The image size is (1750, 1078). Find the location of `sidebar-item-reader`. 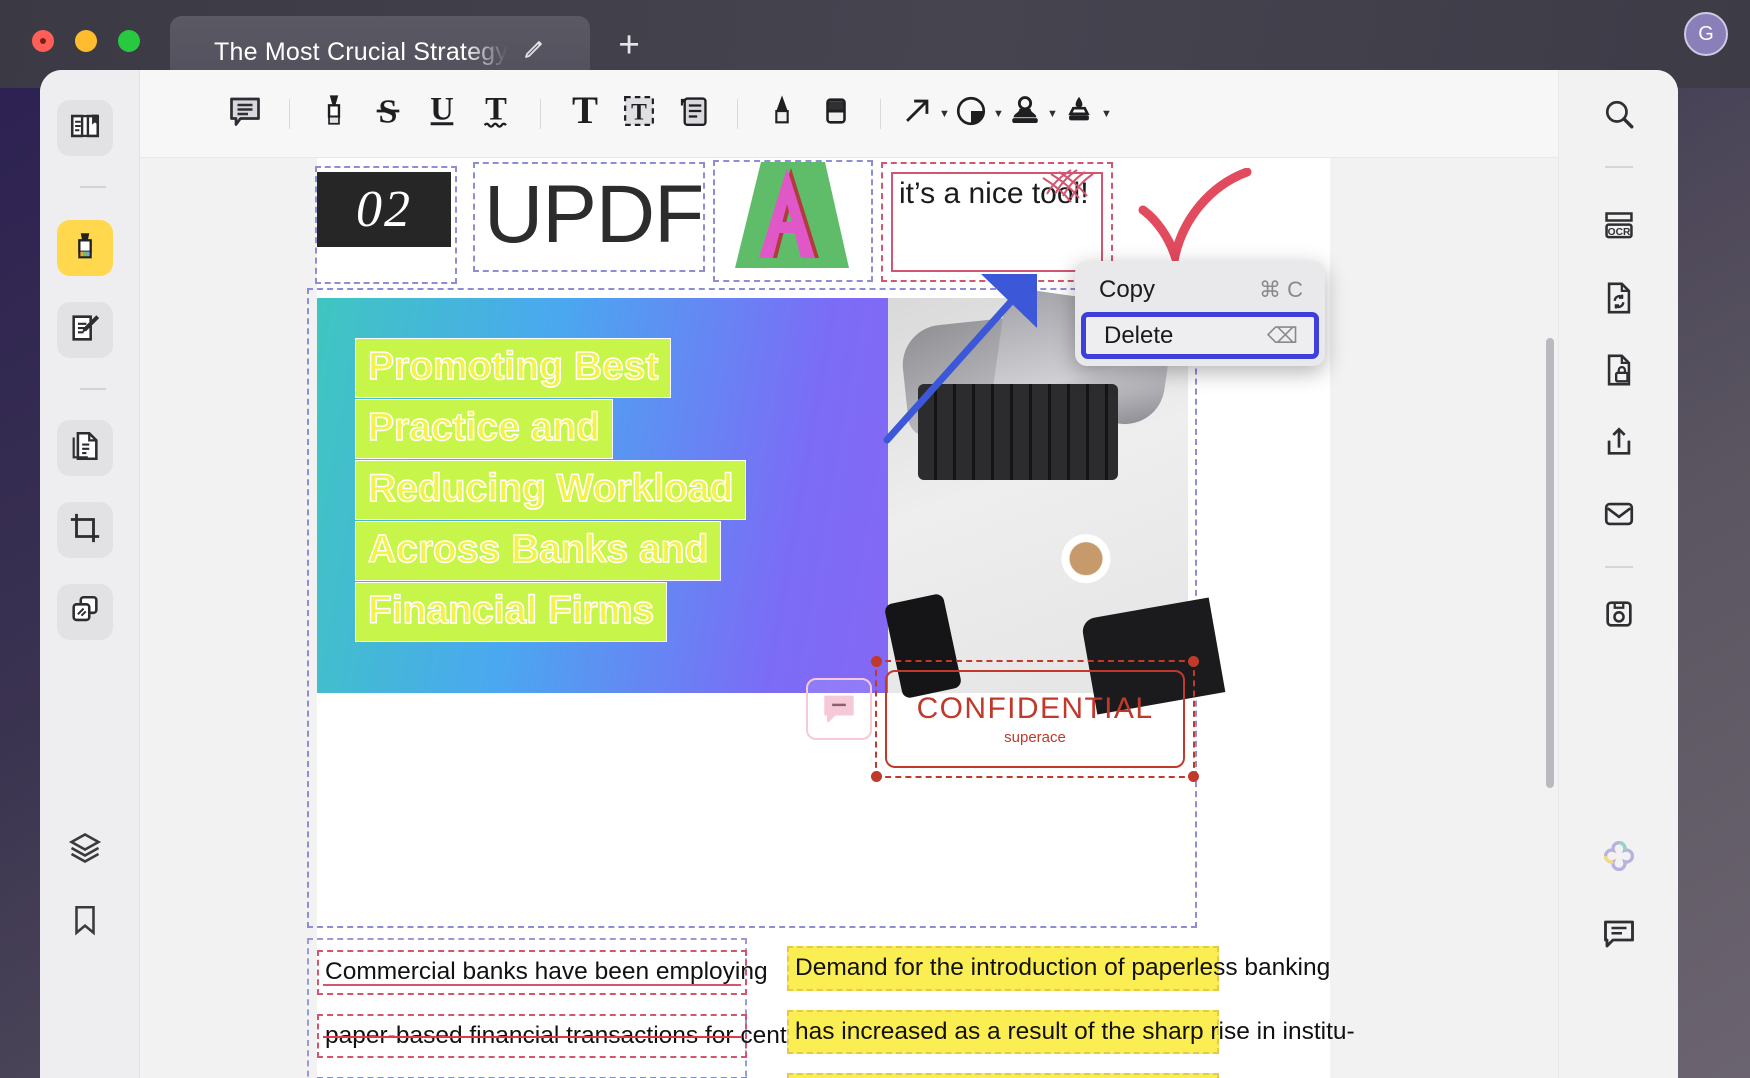

sidebar-item-reader is located at coordinates (85, 128).